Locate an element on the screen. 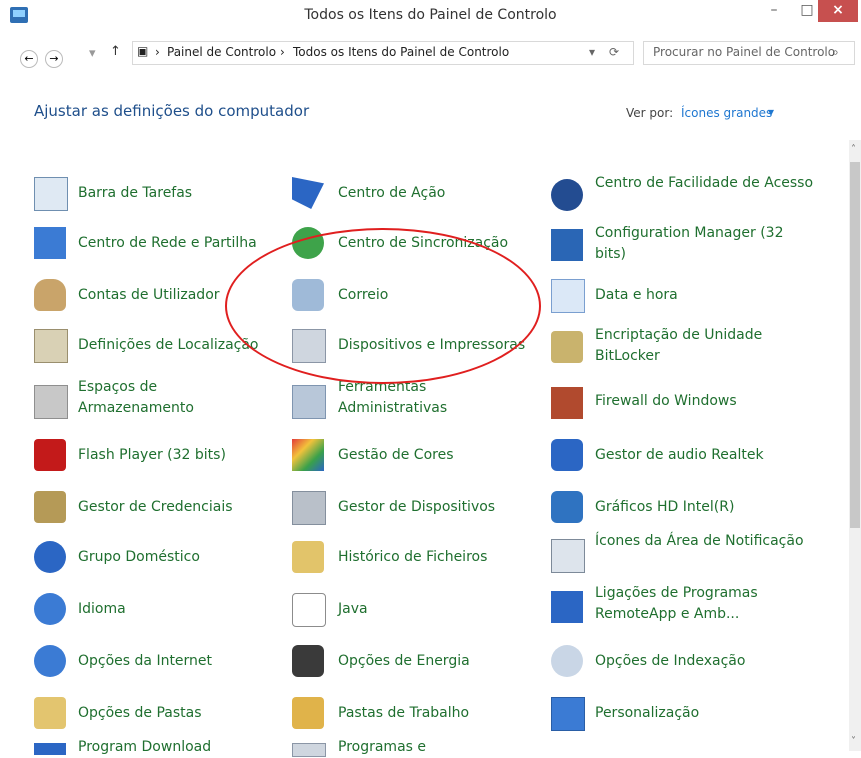 The height and width of the screenshot is (758, 861). taskbar-icon is located at coordinates (51, 194).